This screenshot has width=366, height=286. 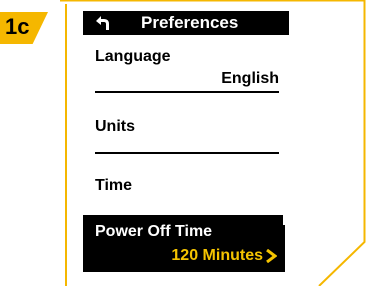 What do you see at coordinates (154, 231) in the screenshot?
I see `setting-label-power-off-time: Power Off Time` at bounding box center [154, 231].